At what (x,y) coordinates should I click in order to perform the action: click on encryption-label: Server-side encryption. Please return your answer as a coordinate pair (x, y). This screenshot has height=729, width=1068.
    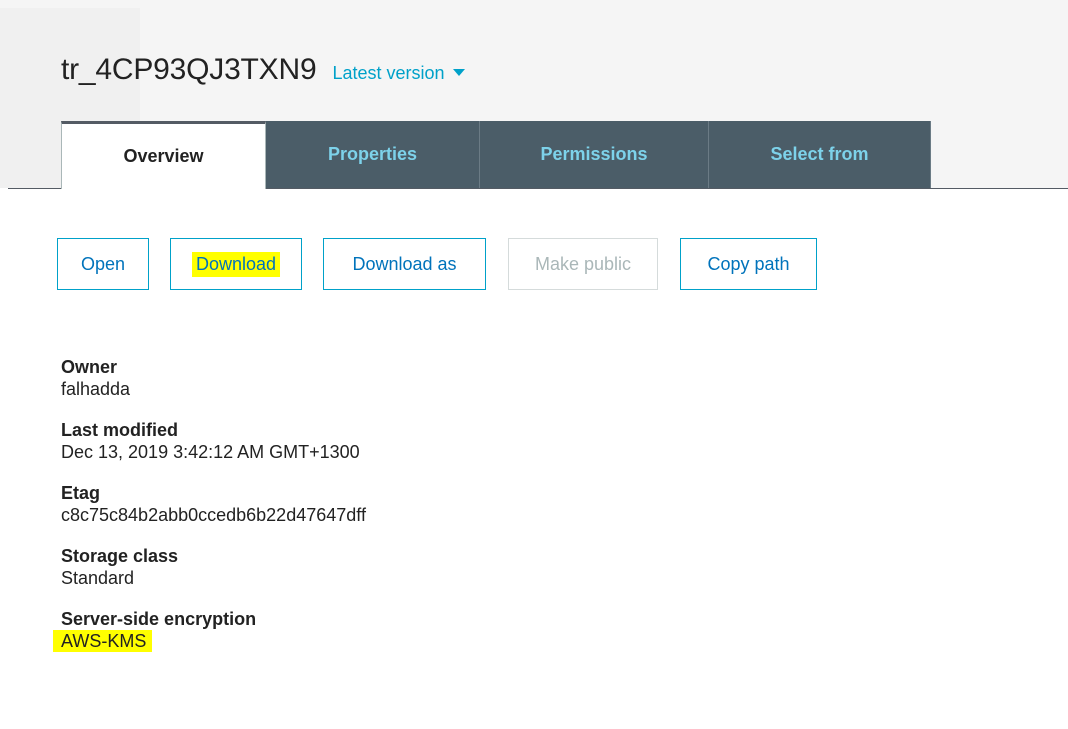
    Looking at the image, I should click on (159, 619).